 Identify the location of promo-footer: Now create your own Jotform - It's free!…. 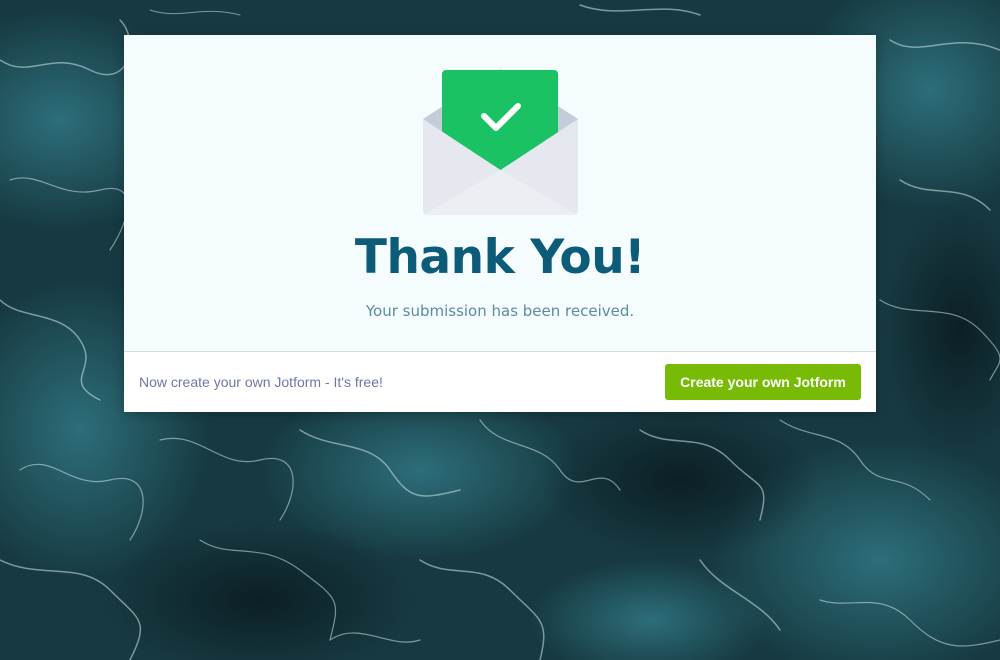
(500, 381).